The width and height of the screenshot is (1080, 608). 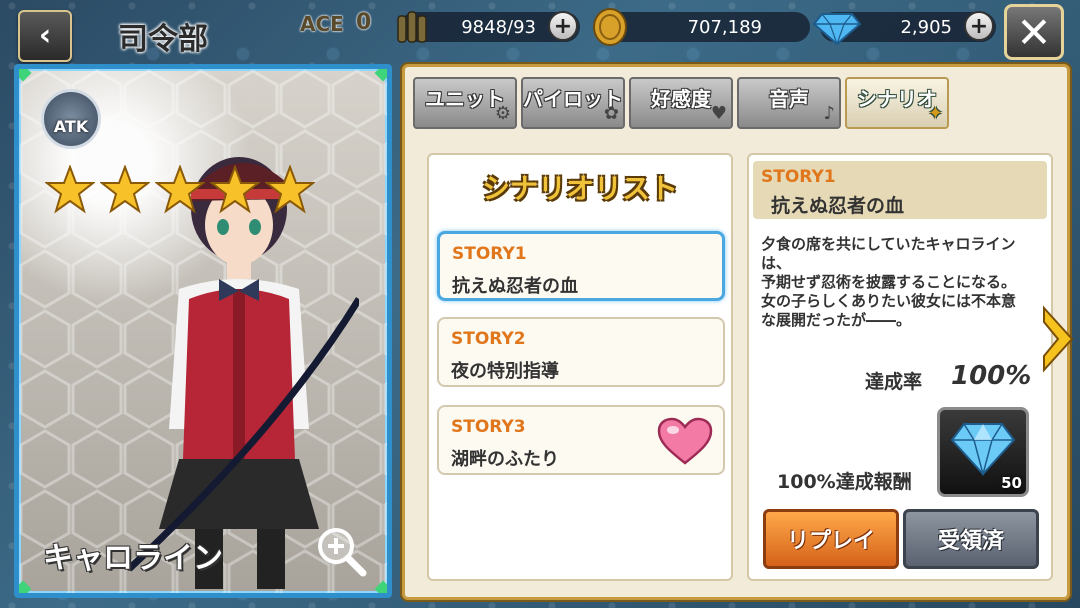 What do you see at coordinates (540, 31) in the screenshot?
I see `top-bar: ‹ 司令部 ACE 0 9848/93 + 707,189 2,905 + ✕` at bounding box center [540, 31].